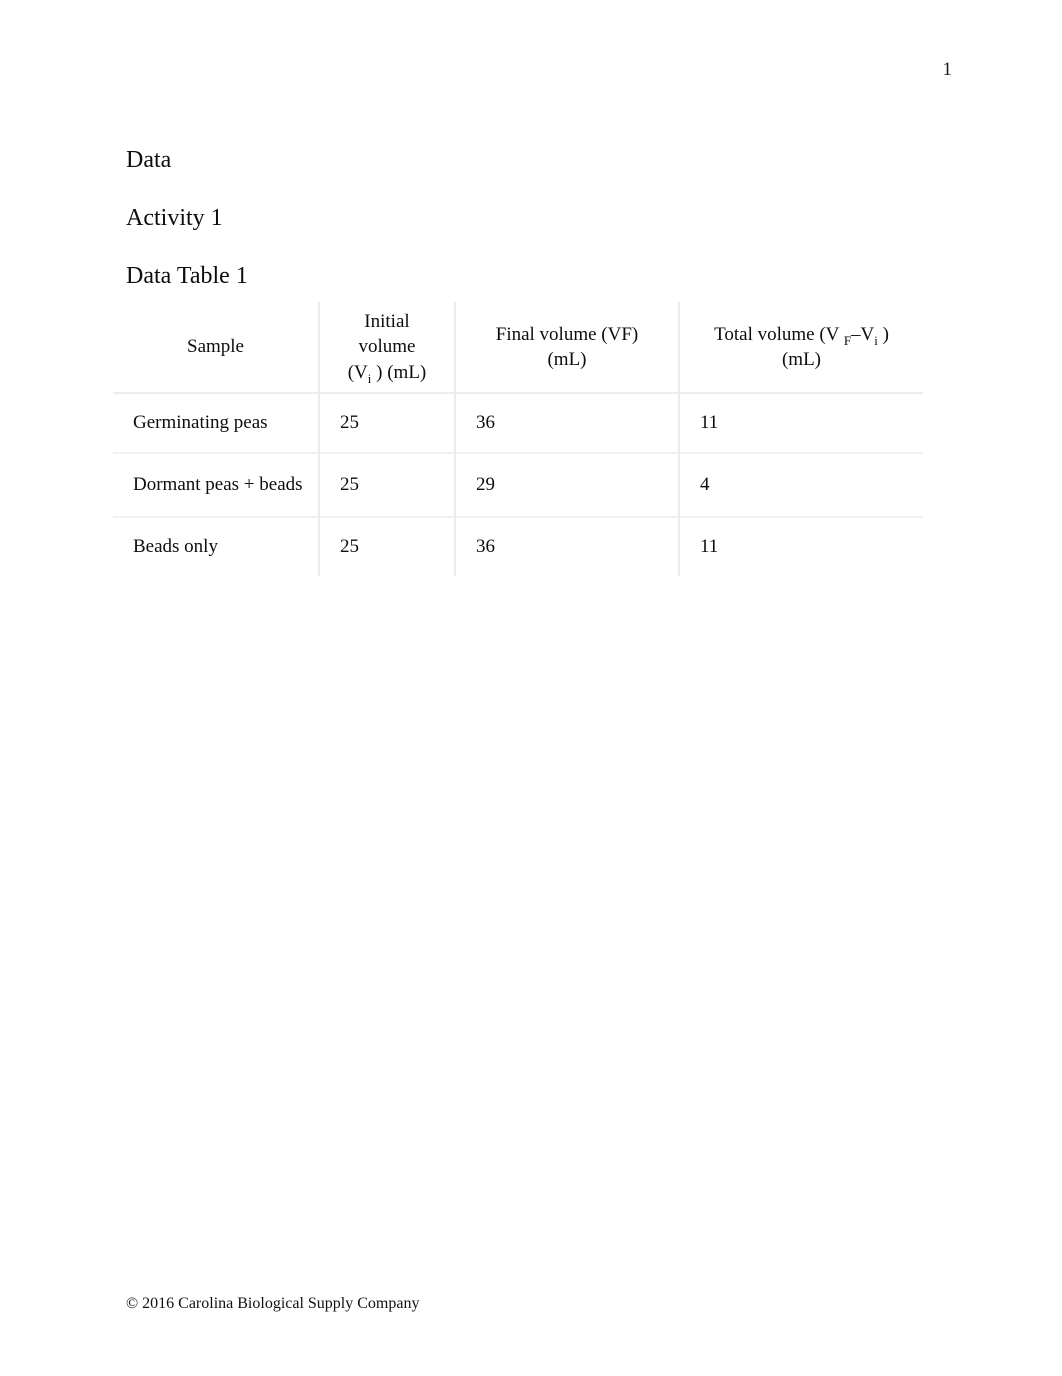 This screenshot has width=1062, height=1376. Describe the element at coordinates (216, 424) in the screenshot. I see `cell-sample-name: Germinating peas` at that location.